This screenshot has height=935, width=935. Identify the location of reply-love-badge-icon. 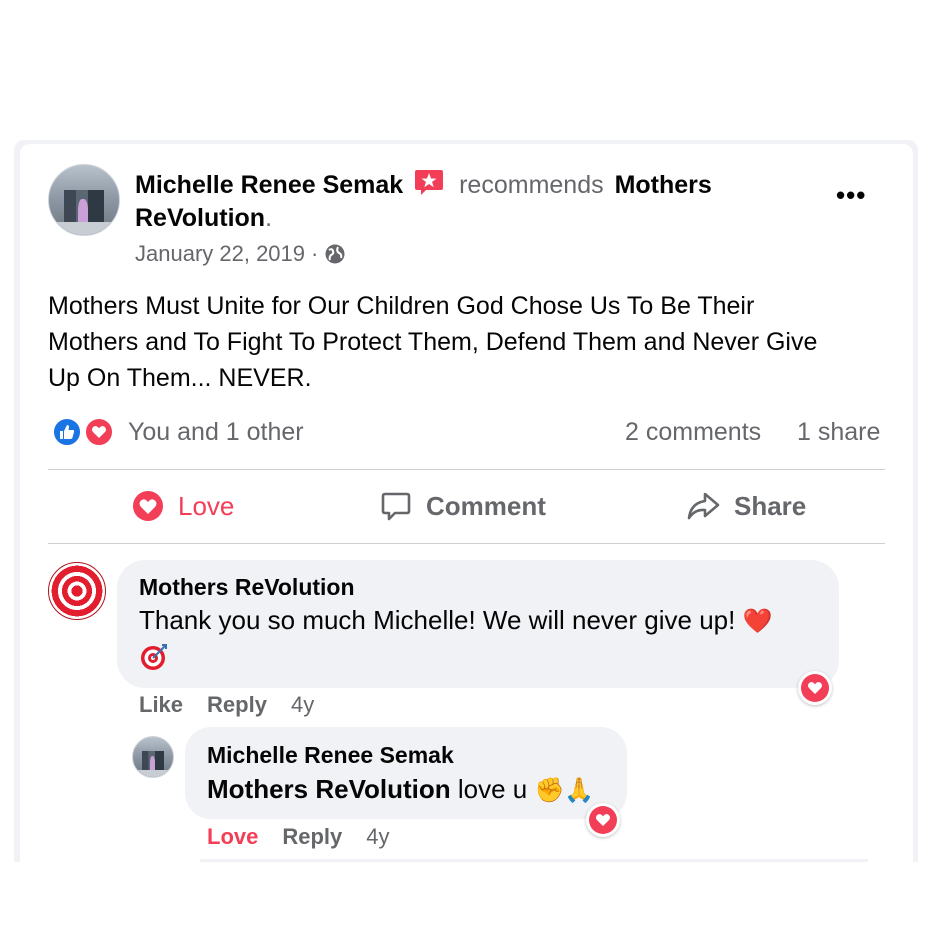
(603, 820).